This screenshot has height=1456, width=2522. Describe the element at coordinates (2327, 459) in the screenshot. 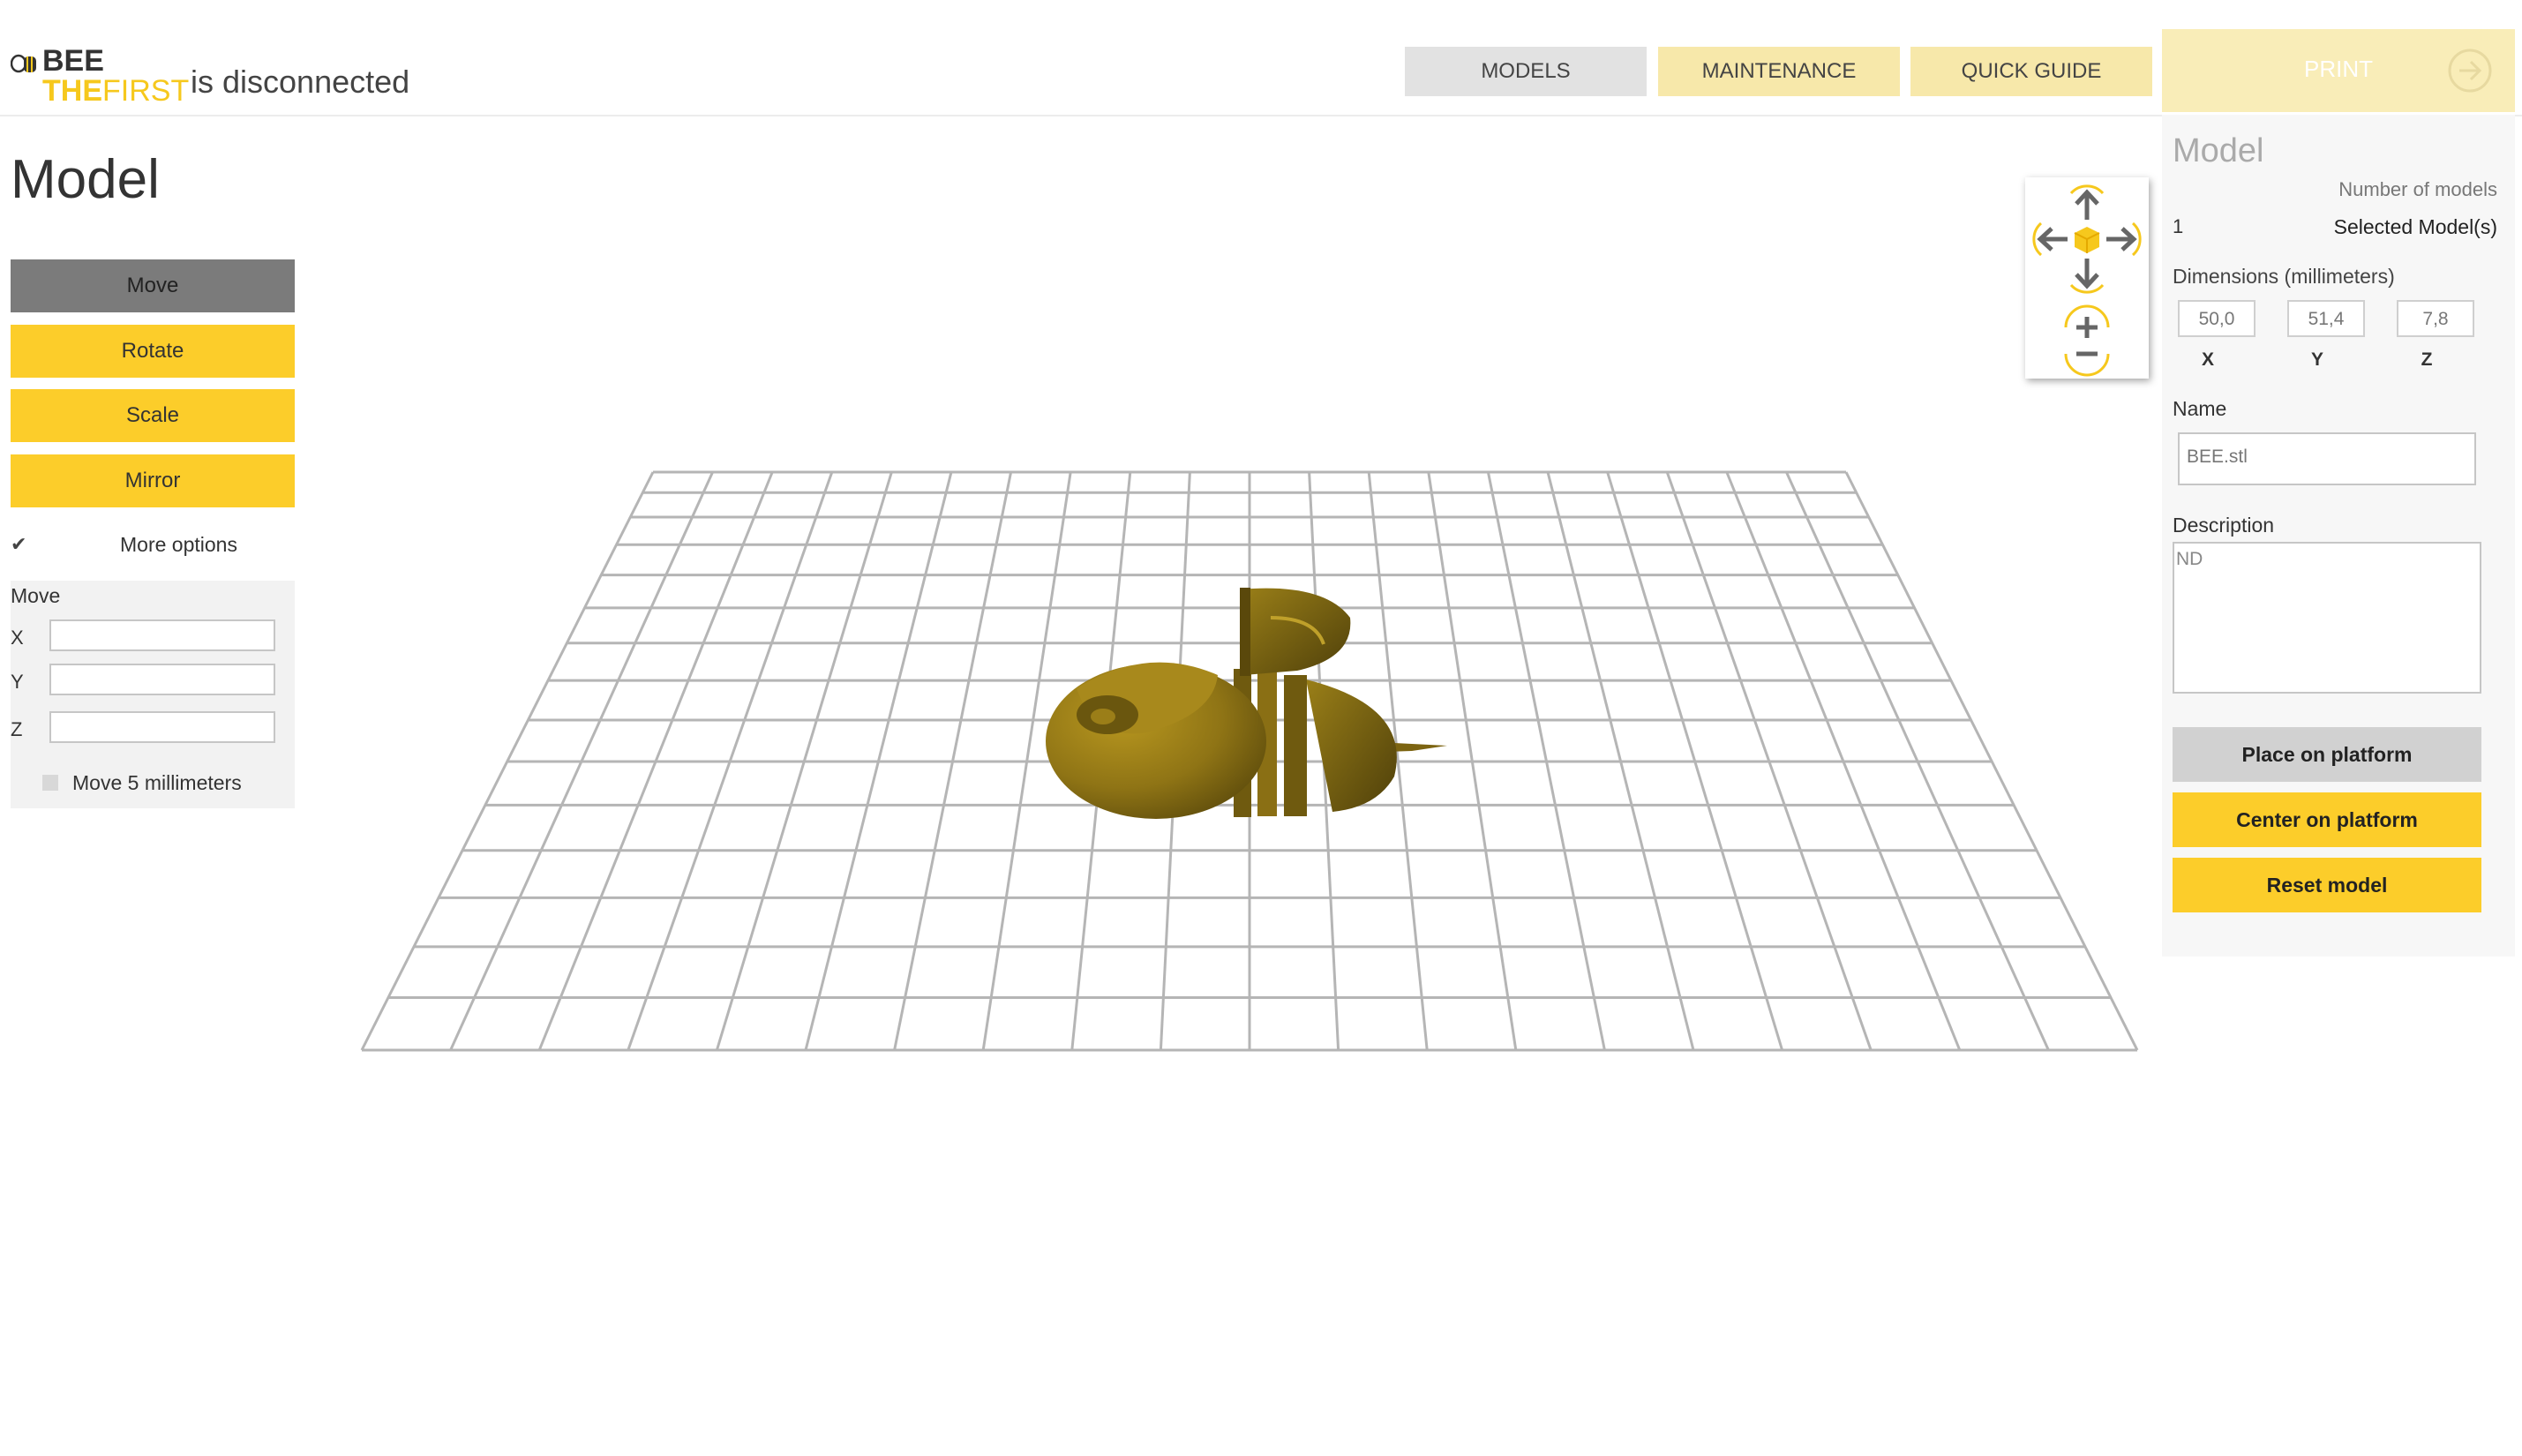

I see `model-name-input: BEE.stl` at that location.